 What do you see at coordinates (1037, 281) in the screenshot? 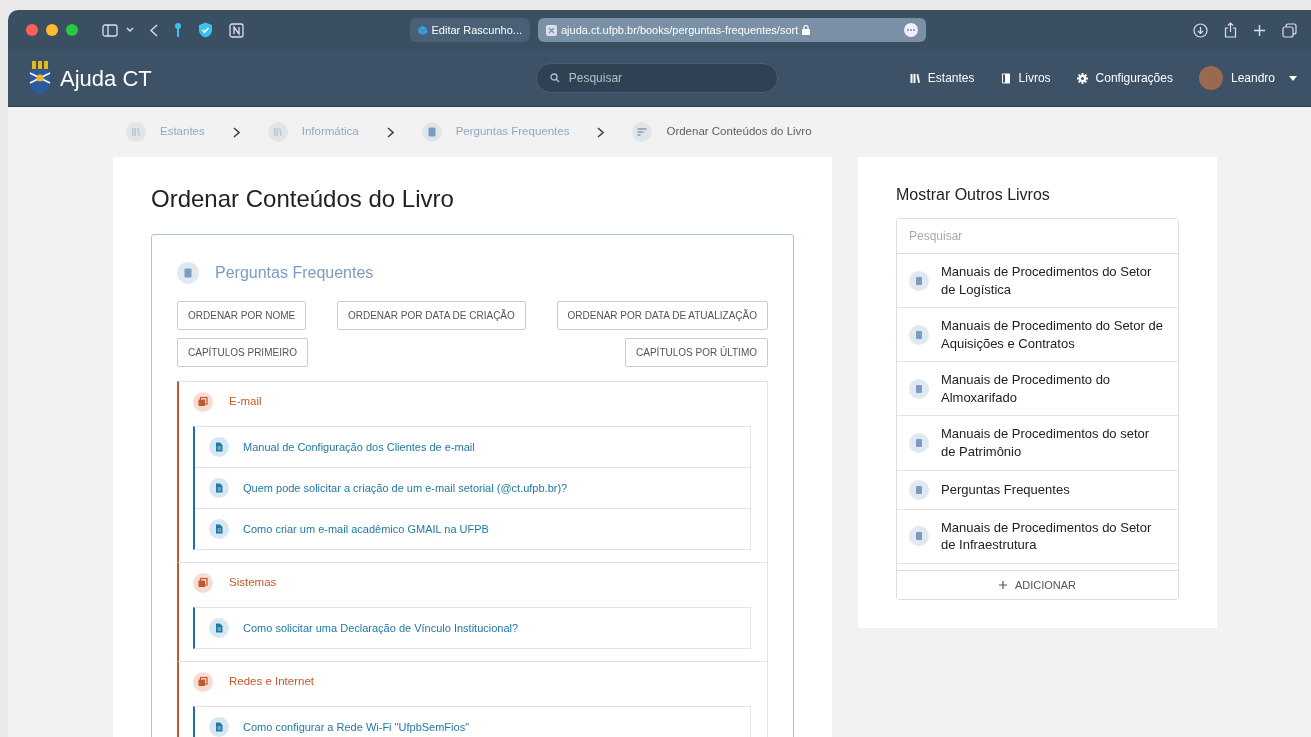
I see `book-list-item: Manuais de Procedimentos do Setor de Logística` at bounding box center [1037, 281].